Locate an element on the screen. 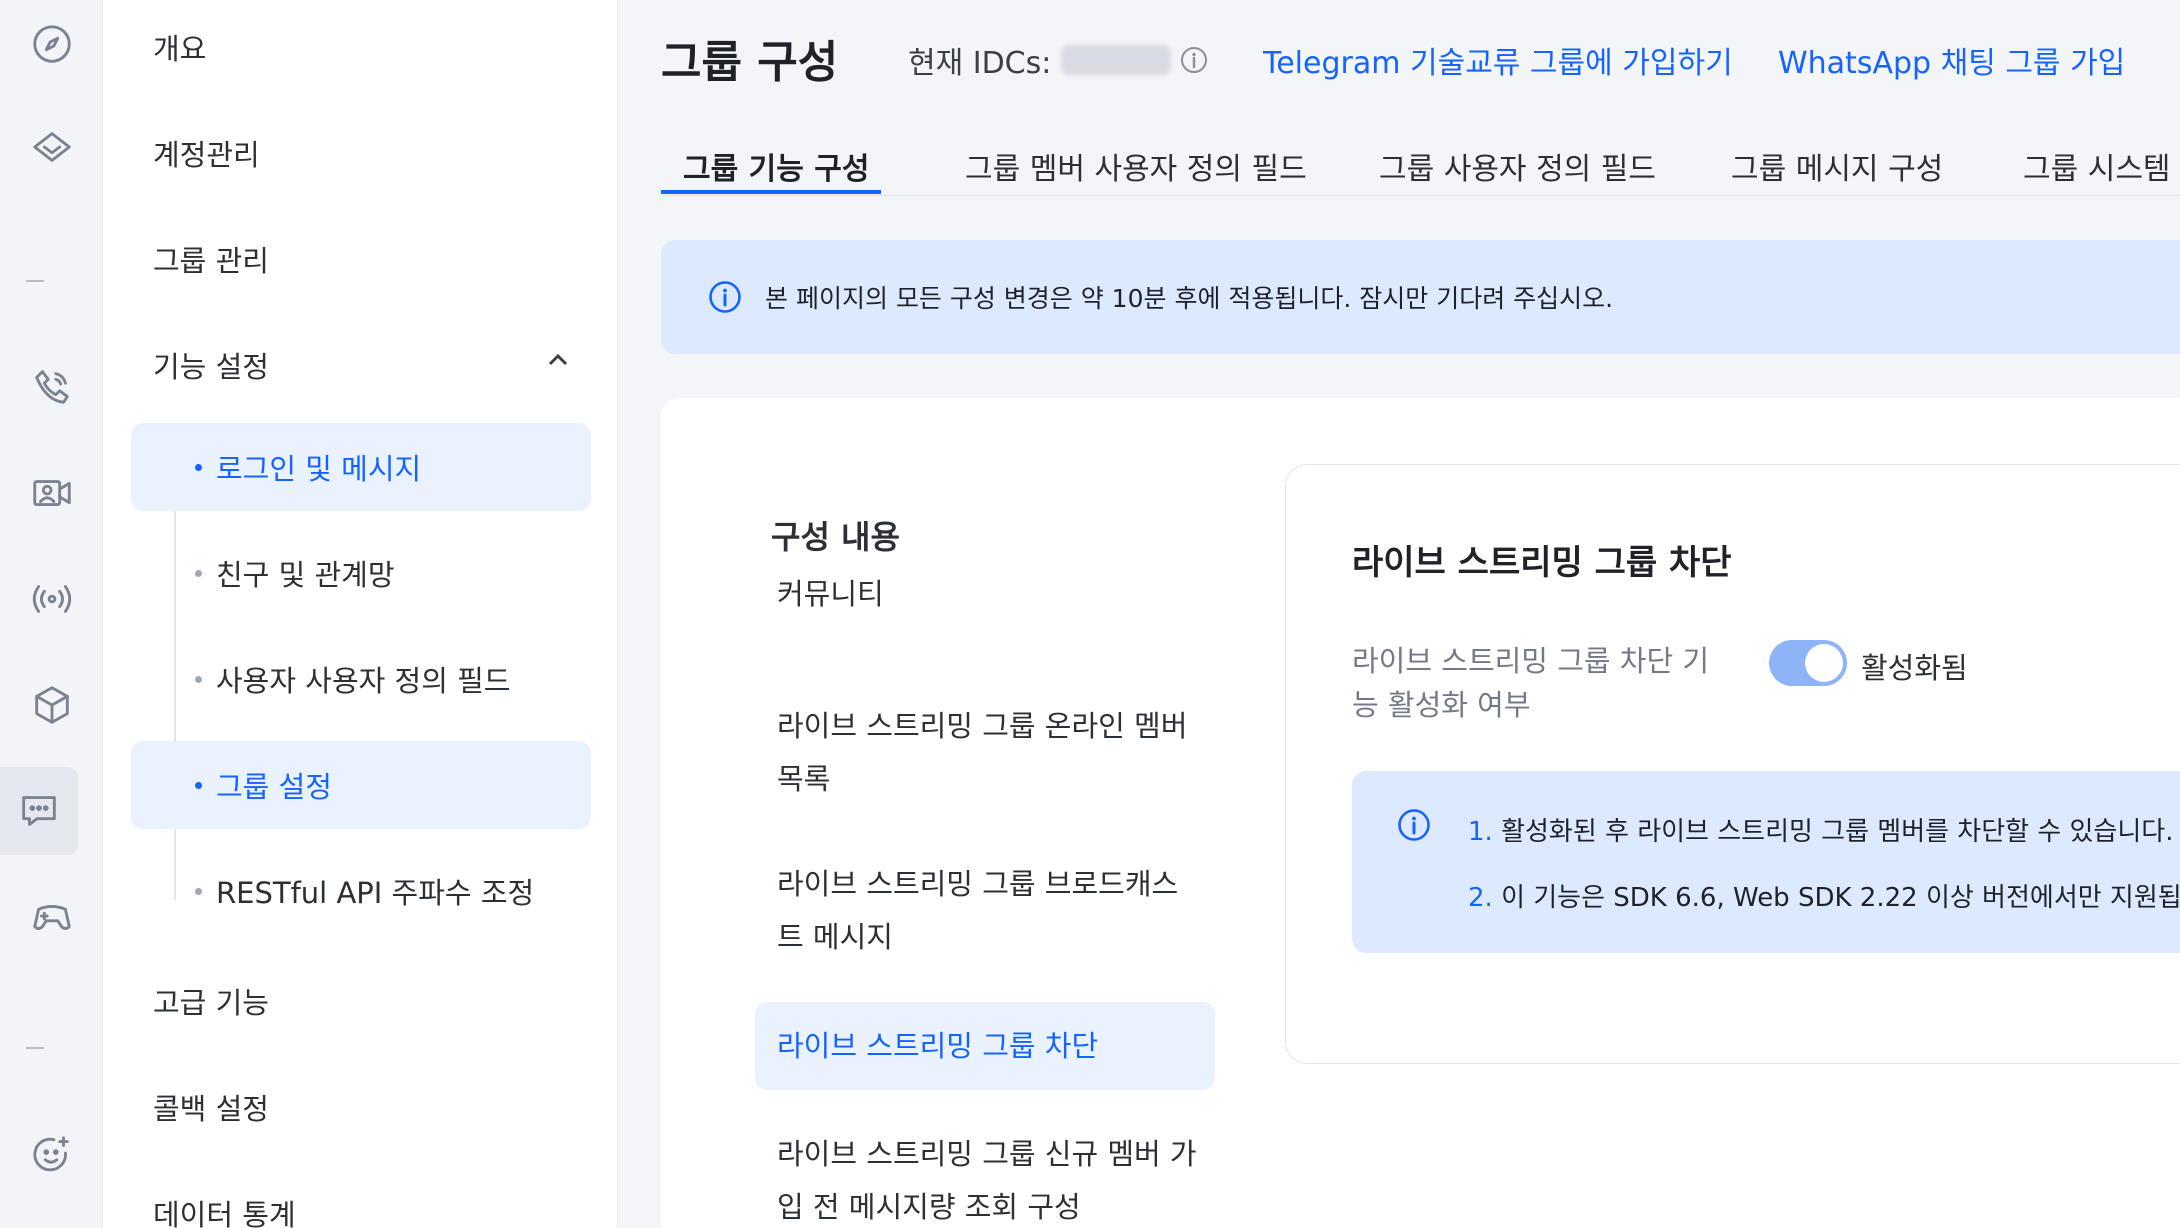  config-item-online-members: 라이브 스트리밍 그룹 온라인 멤버 목록 is located at coordinates (975, 753).